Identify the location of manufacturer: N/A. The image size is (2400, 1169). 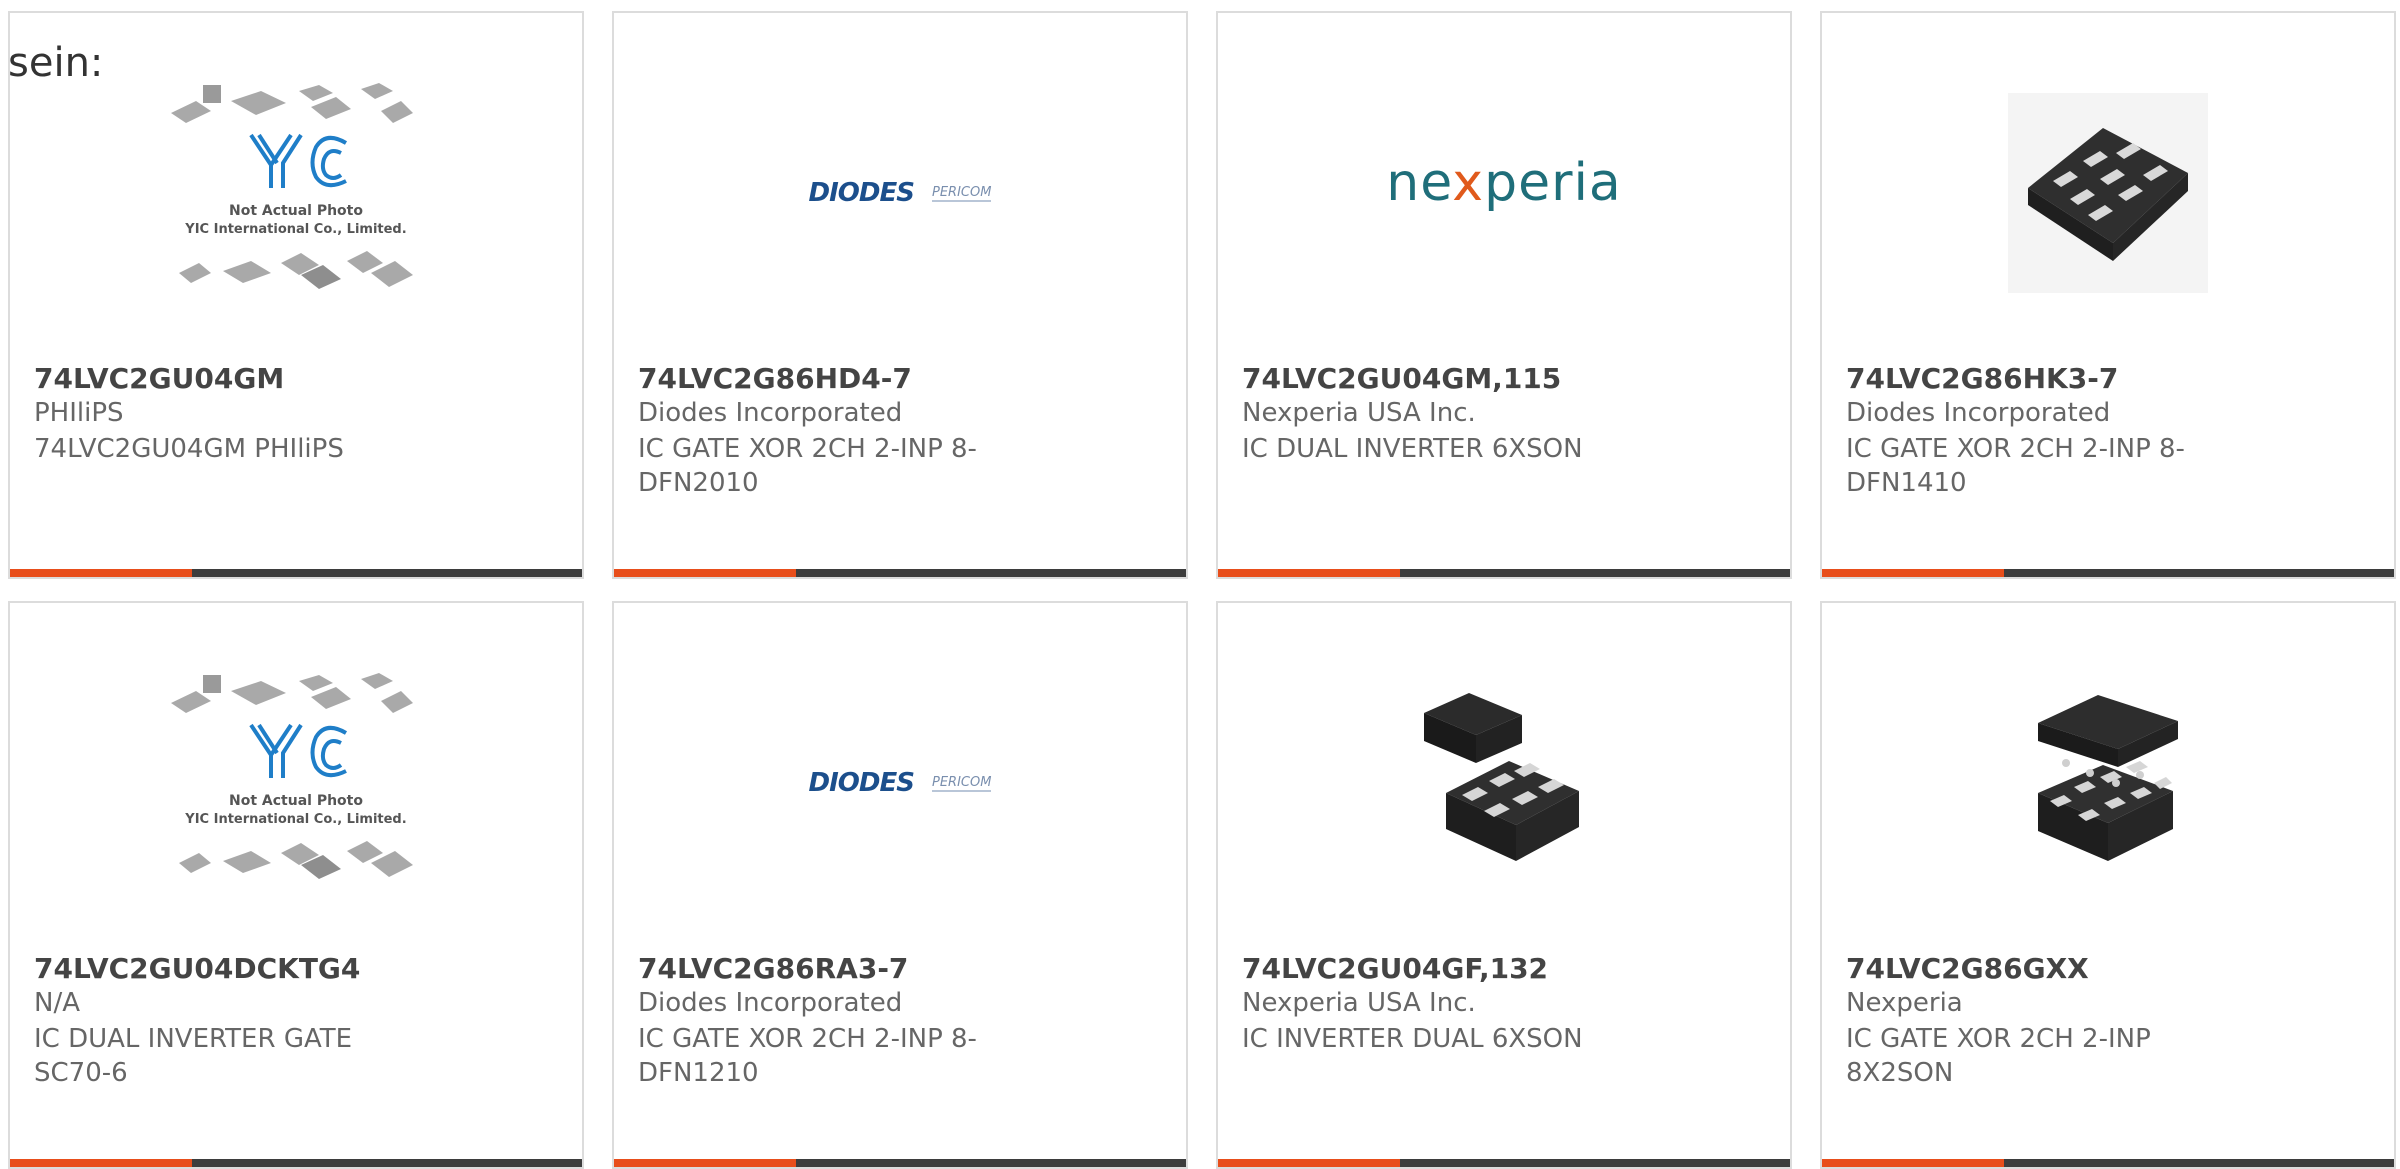
(57, 1003).